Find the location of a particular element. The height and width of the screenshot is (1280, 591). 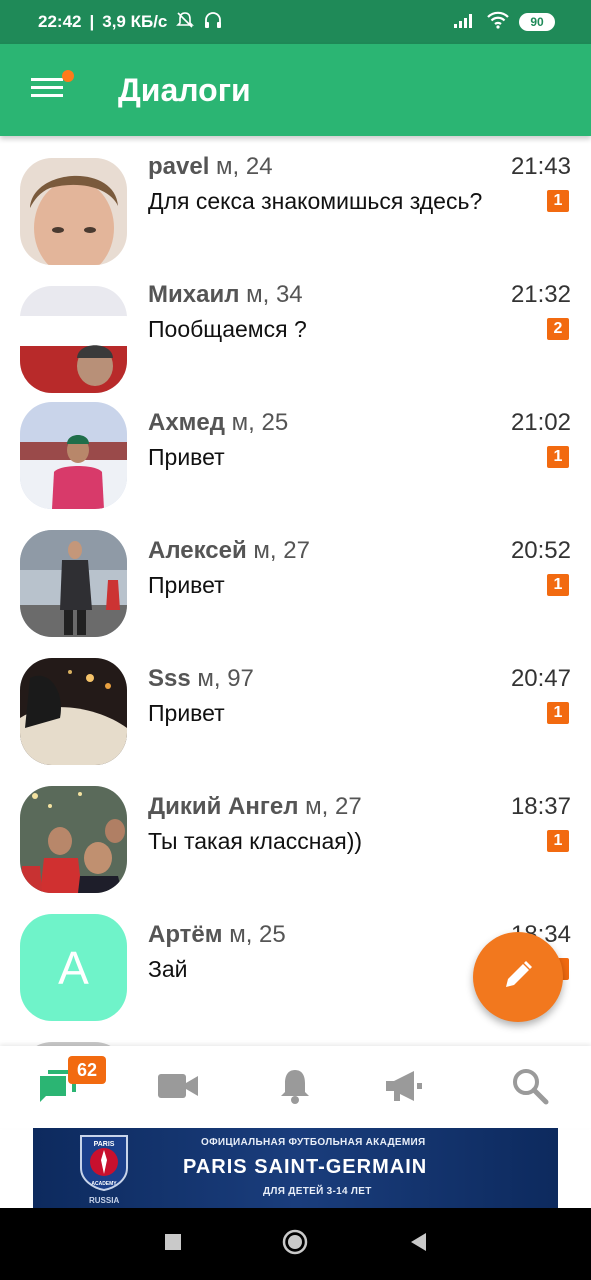

status-network-speed: 3,9 КБ/с is located at coordinates (135, 21).